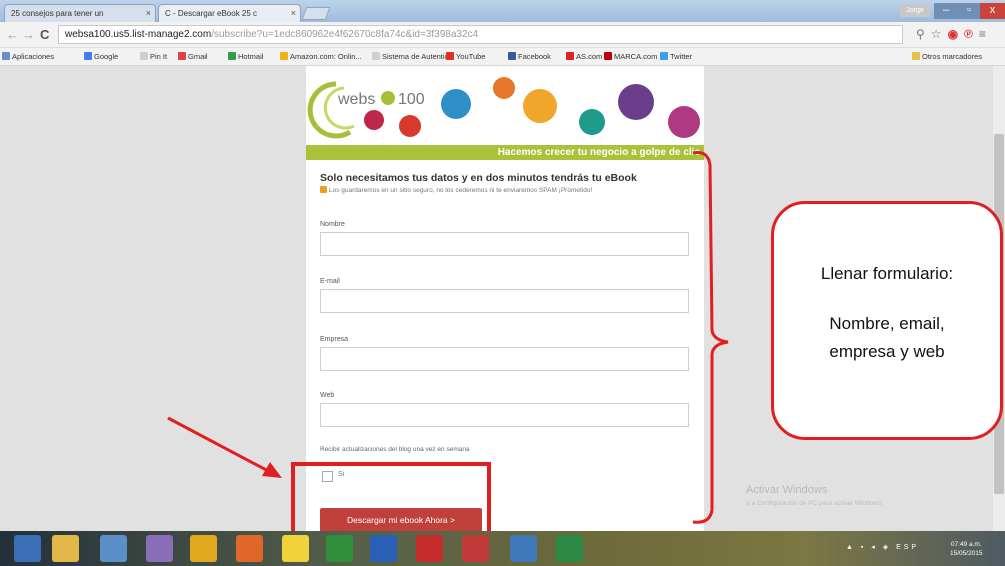  Describe the element at coordinates (148, 13) in the screenshot. I see `tab-1-close-icon: ×` at that location.